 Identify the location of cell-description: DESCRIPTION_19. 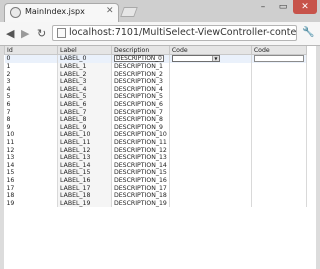
(140, 203).